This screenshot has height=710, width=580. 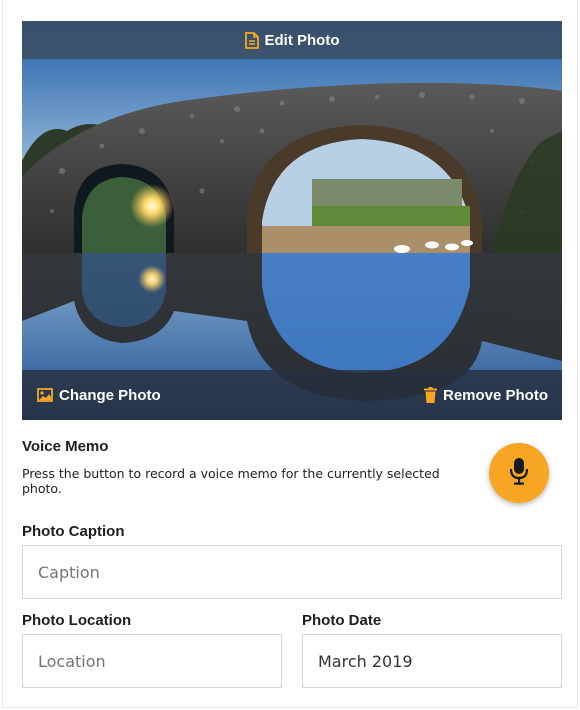 I want to click on photo-actions-bar: Change Photo Remove Photo, so click(x=292, y=395).